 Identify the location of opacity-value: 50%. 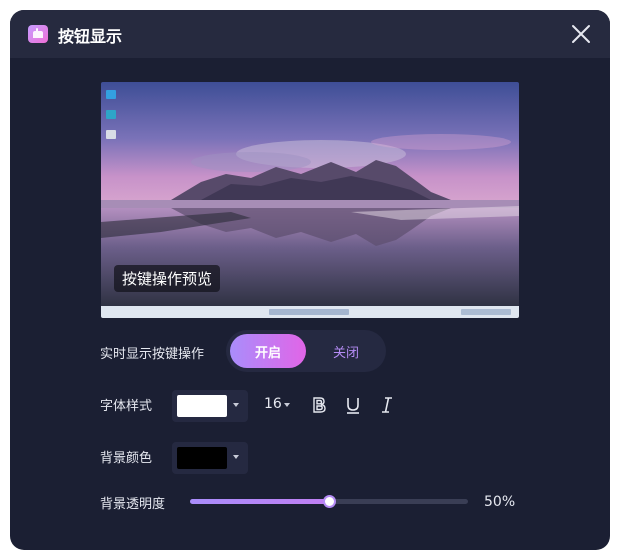
(500, 502).